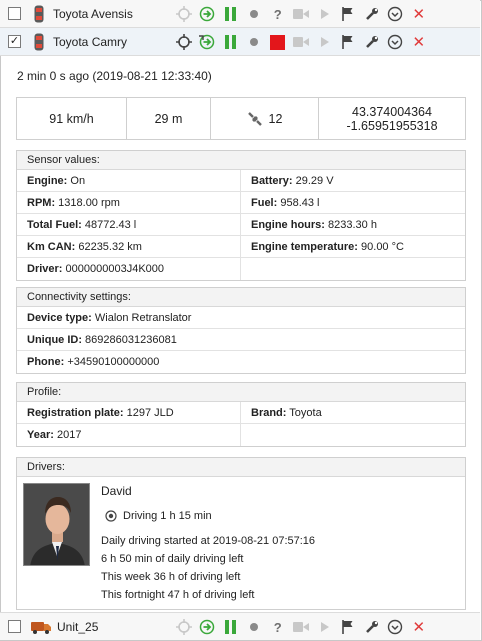 This screenshot has width=482, height=641. I want to click on panel-title: Sensor values:, so click(241, 160).